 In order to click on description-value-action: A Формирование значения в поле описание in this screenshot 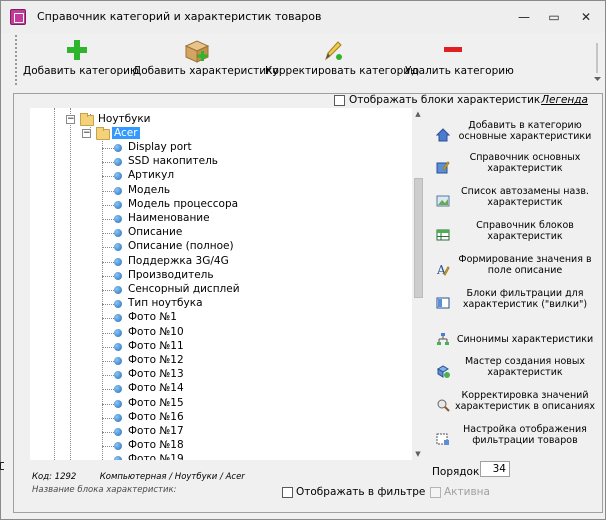, I will do `click(516, 270)`.